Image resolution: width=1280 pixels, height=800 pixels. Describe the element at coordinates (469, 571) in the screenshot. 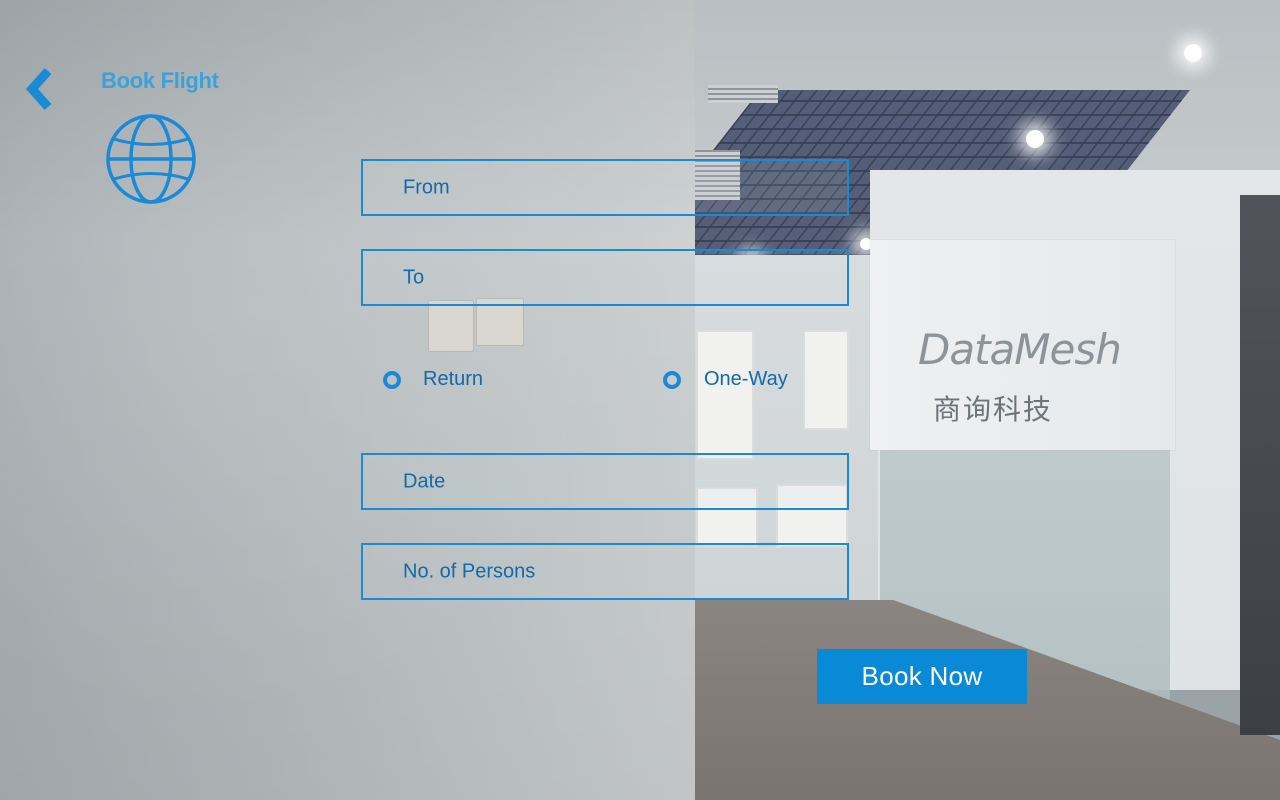

I see `persons-placeholder: No. of Persons` at that location.